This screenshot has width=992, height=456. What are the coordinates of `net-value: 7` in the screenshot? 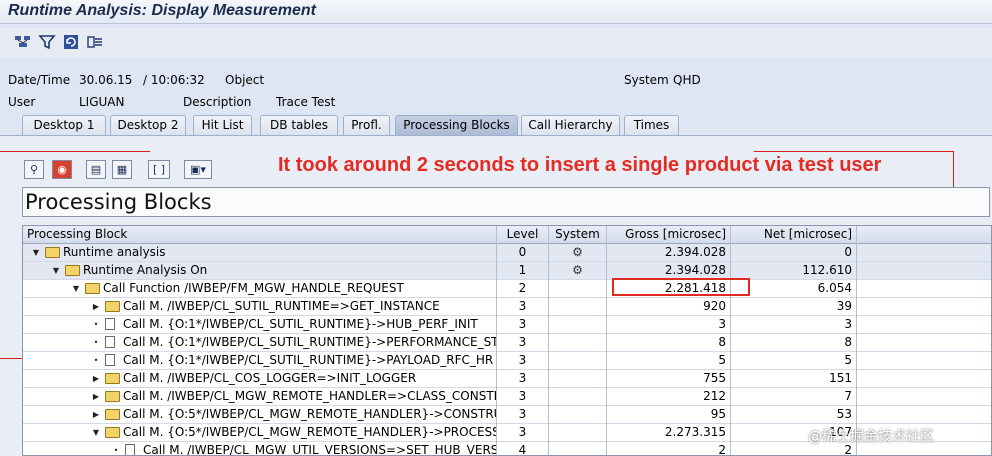 It's located at (794, 397).